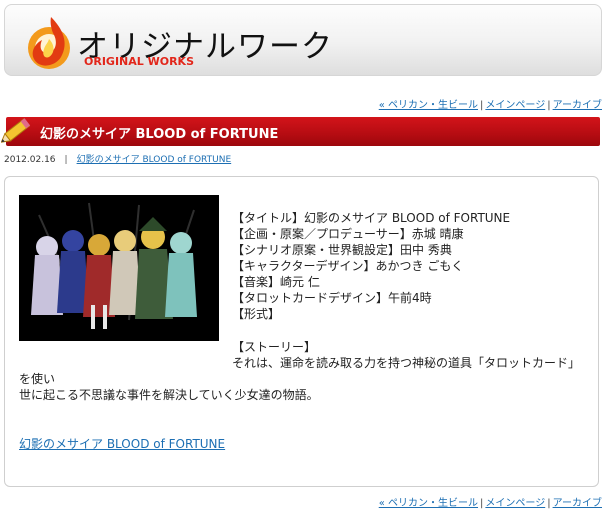 Image resolution: width=612 pixels, height=513 pixels. What do you see at coordinates (371, 218) in the screenshot?
I see `info-title: 【タイトル】幻影のメサイア BLOOD of FORTUNE` at bounding box center [371, 218].